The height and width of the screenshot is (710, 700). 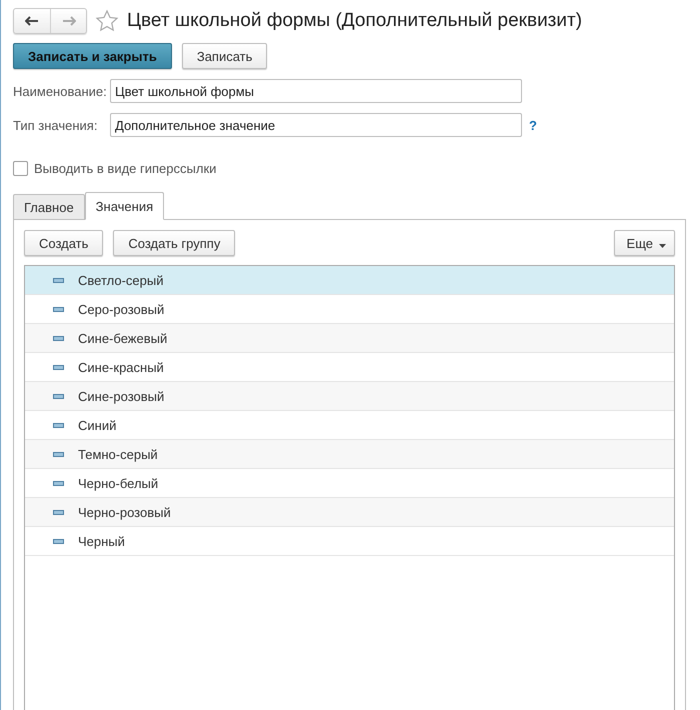 I want to click on value-name: Серо-розовый, so click(x=121, y=309).